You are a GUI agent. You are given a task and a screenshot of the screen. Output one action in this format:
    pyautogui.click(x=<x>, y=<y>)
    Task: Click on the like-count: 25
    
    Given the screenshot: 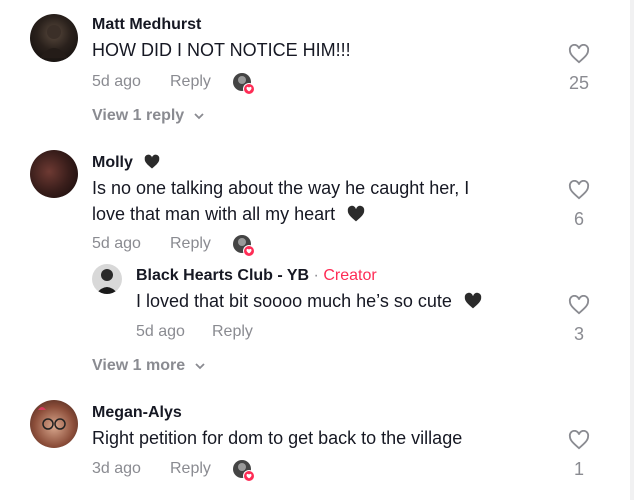 What is the action you would take?
    pyautogui.click(x=579, y=83)
    